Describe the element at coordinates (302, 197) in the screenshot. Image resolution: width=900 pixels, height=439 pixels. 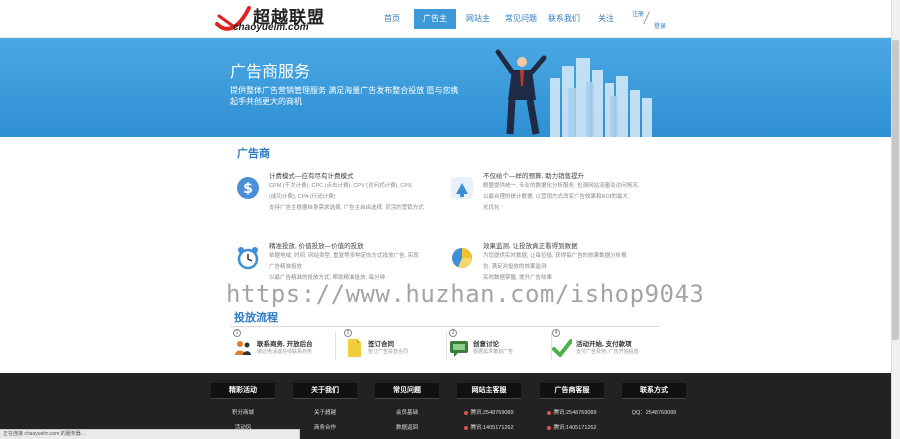
I see `feature-line: (成功计费), CPA (行动计费)` at that location.